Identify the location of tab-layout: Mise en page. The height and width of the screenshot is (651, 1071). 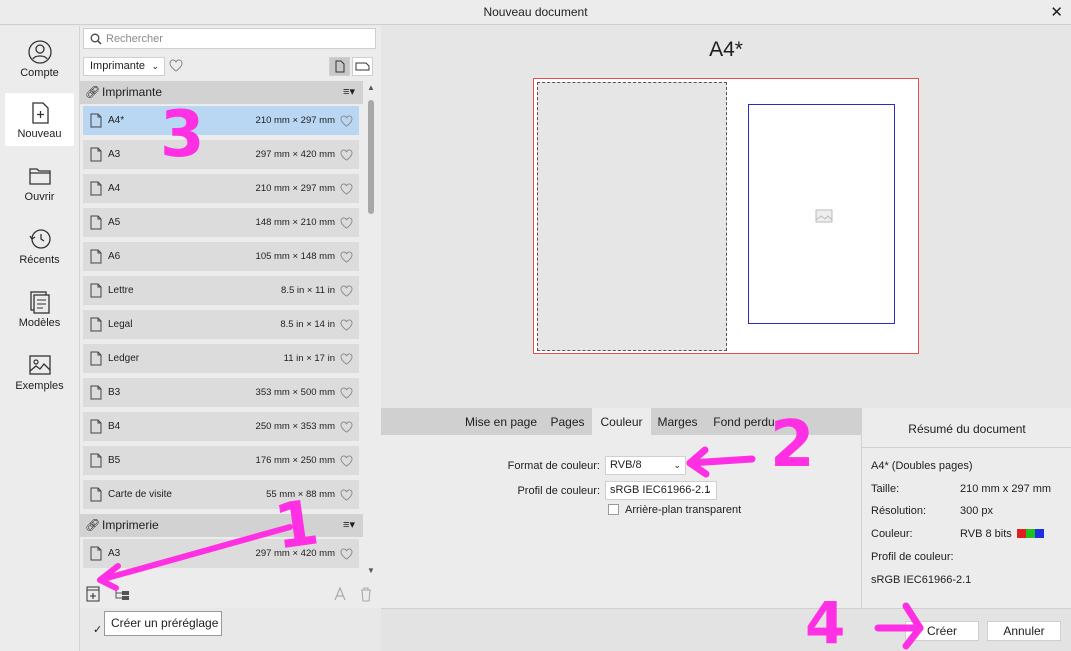
(501, 421).